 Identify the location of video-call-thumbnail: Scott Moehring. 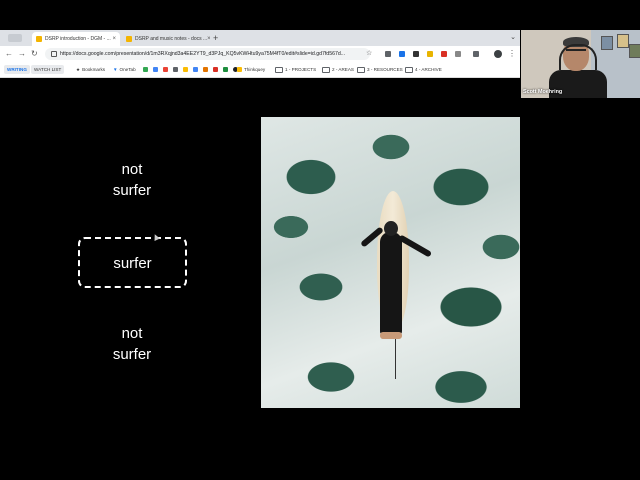
(580, 64).